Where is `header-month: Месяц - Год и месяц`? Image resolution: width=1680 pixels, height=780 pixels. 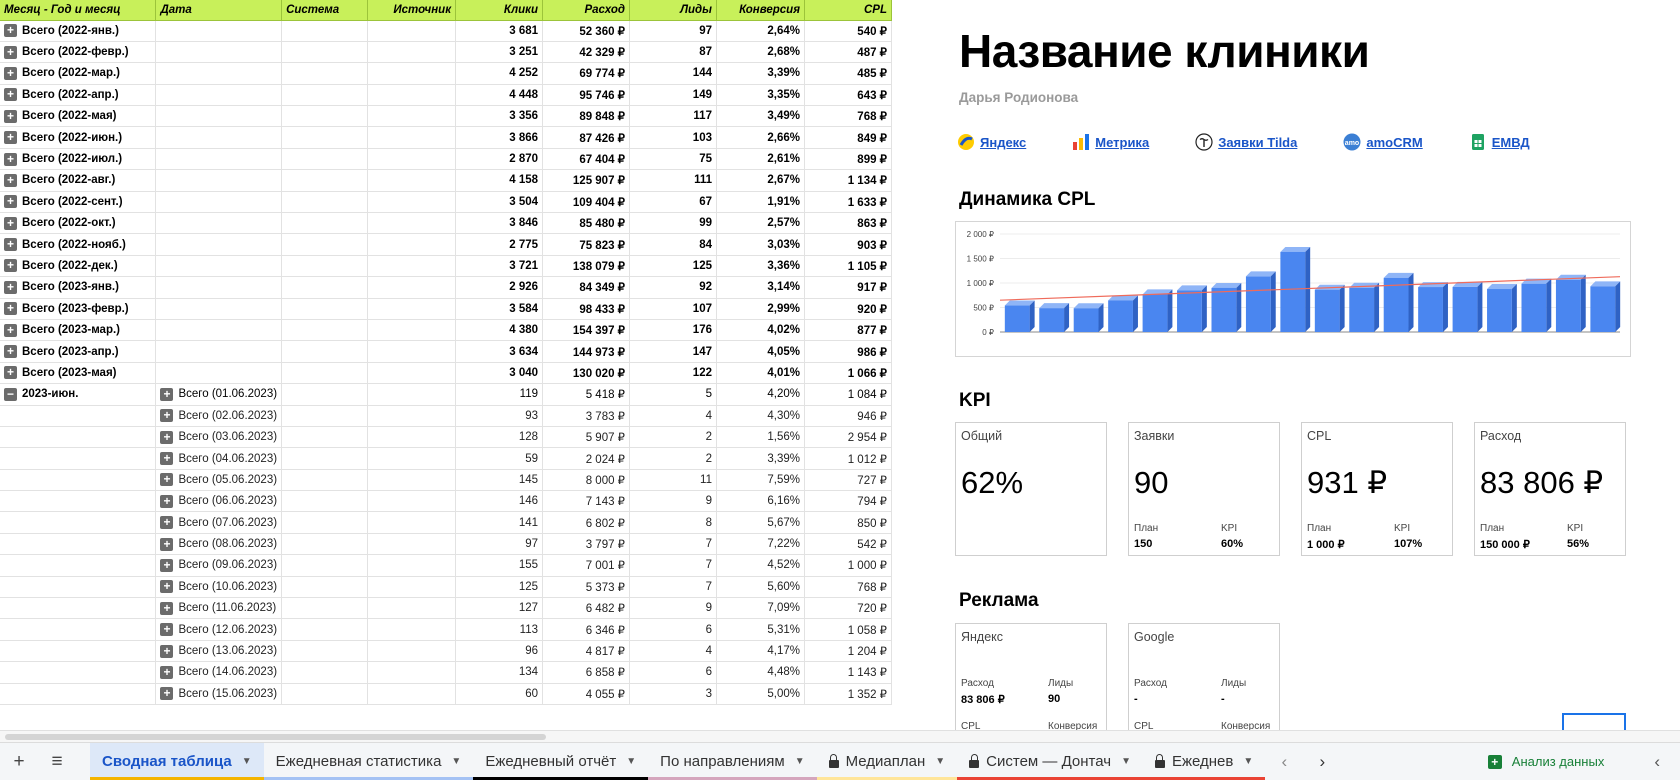 header-month: Месяц - Год и месяц is located at coordinates (78, 10).